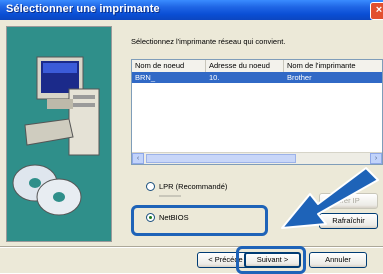 The height and width of the screenshot is (274, 383). What do you see at coordinates (169, 66) in the screenshot?
I see `column-header-node-name: Nom de noeud` at bounding box center [169, 66].